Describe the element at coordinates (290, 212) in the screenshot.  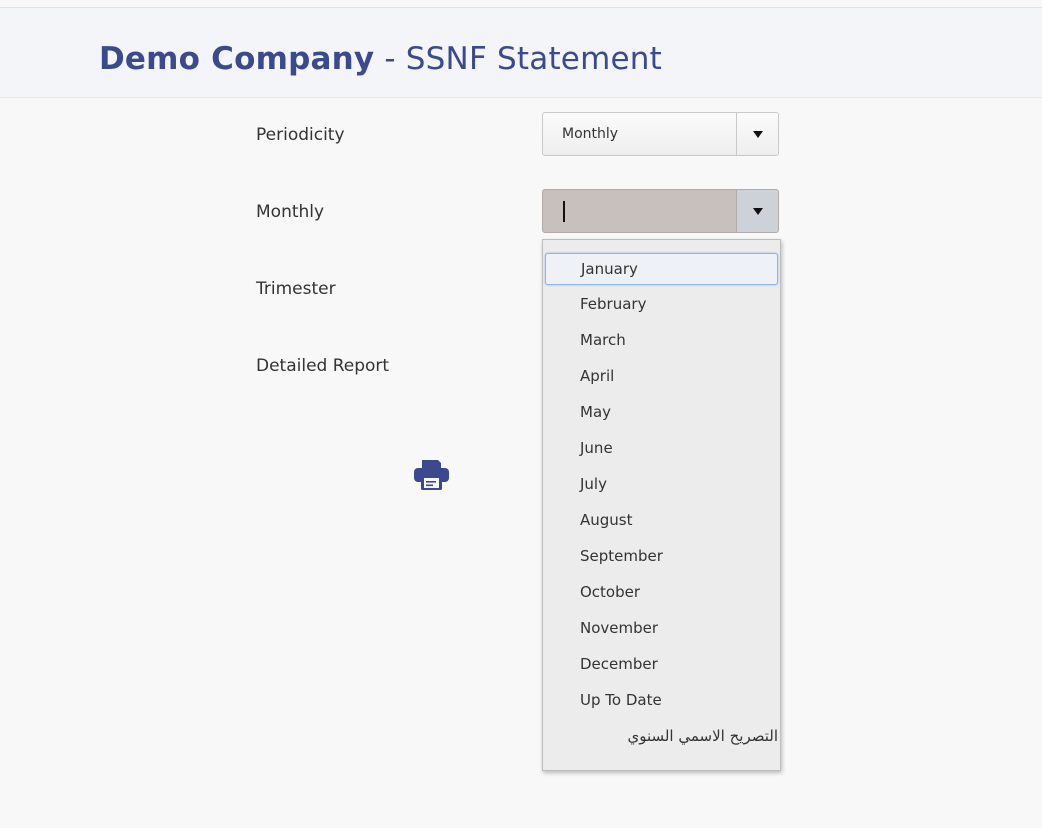
I see `monthly-label: Monthly` at that location.